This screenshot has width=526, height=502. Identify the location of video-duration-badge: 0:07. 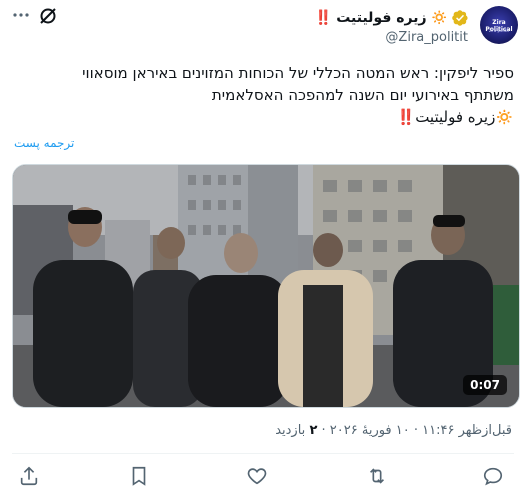
(485, 385).